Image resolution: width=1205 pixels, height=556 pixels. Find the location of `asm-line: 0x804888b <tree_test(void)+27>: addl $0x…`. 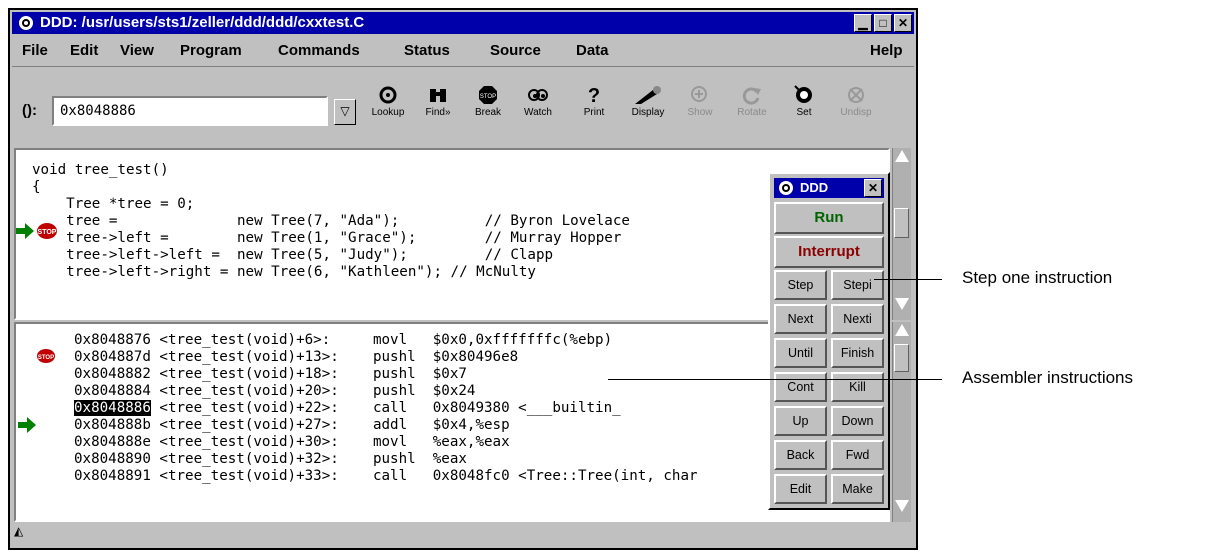

asm-line: 0x804888b <tree_test(void)+27>: addl $0x… is located at coordinates (292, 425).